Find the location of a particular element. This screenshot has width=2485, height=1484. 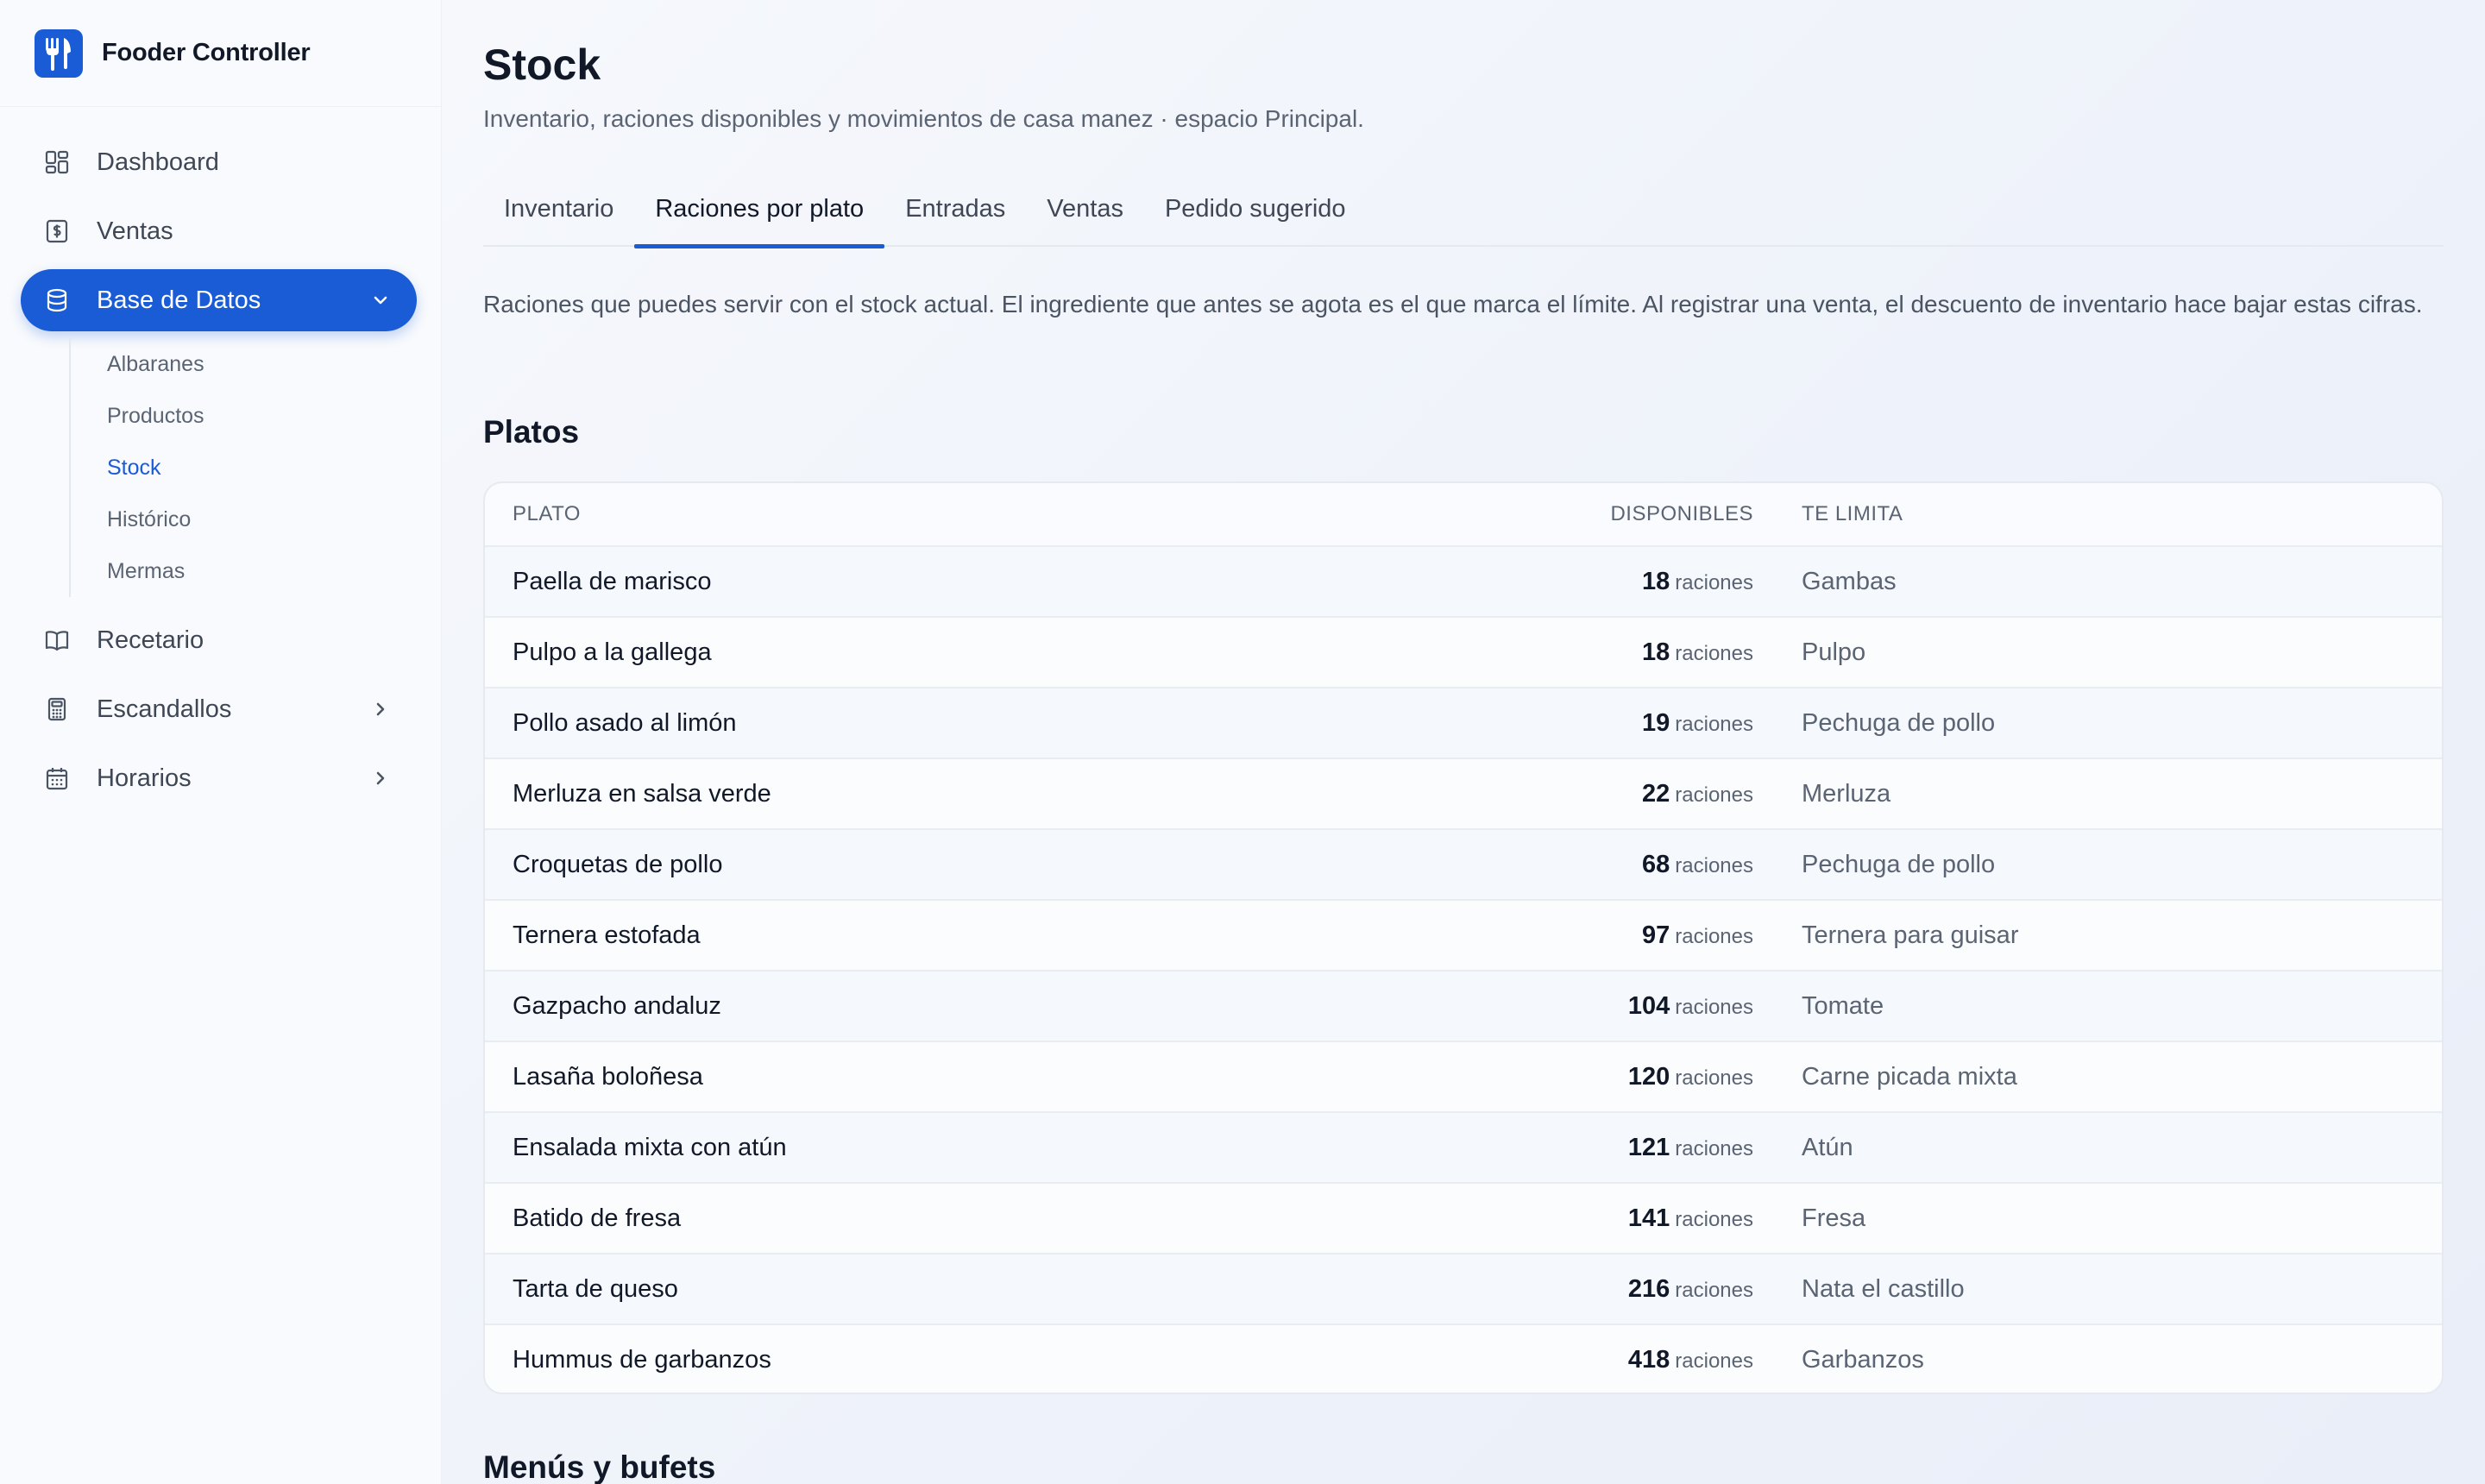

sidebar-item-horarios: Horarios is located at coordinates (219, 778).